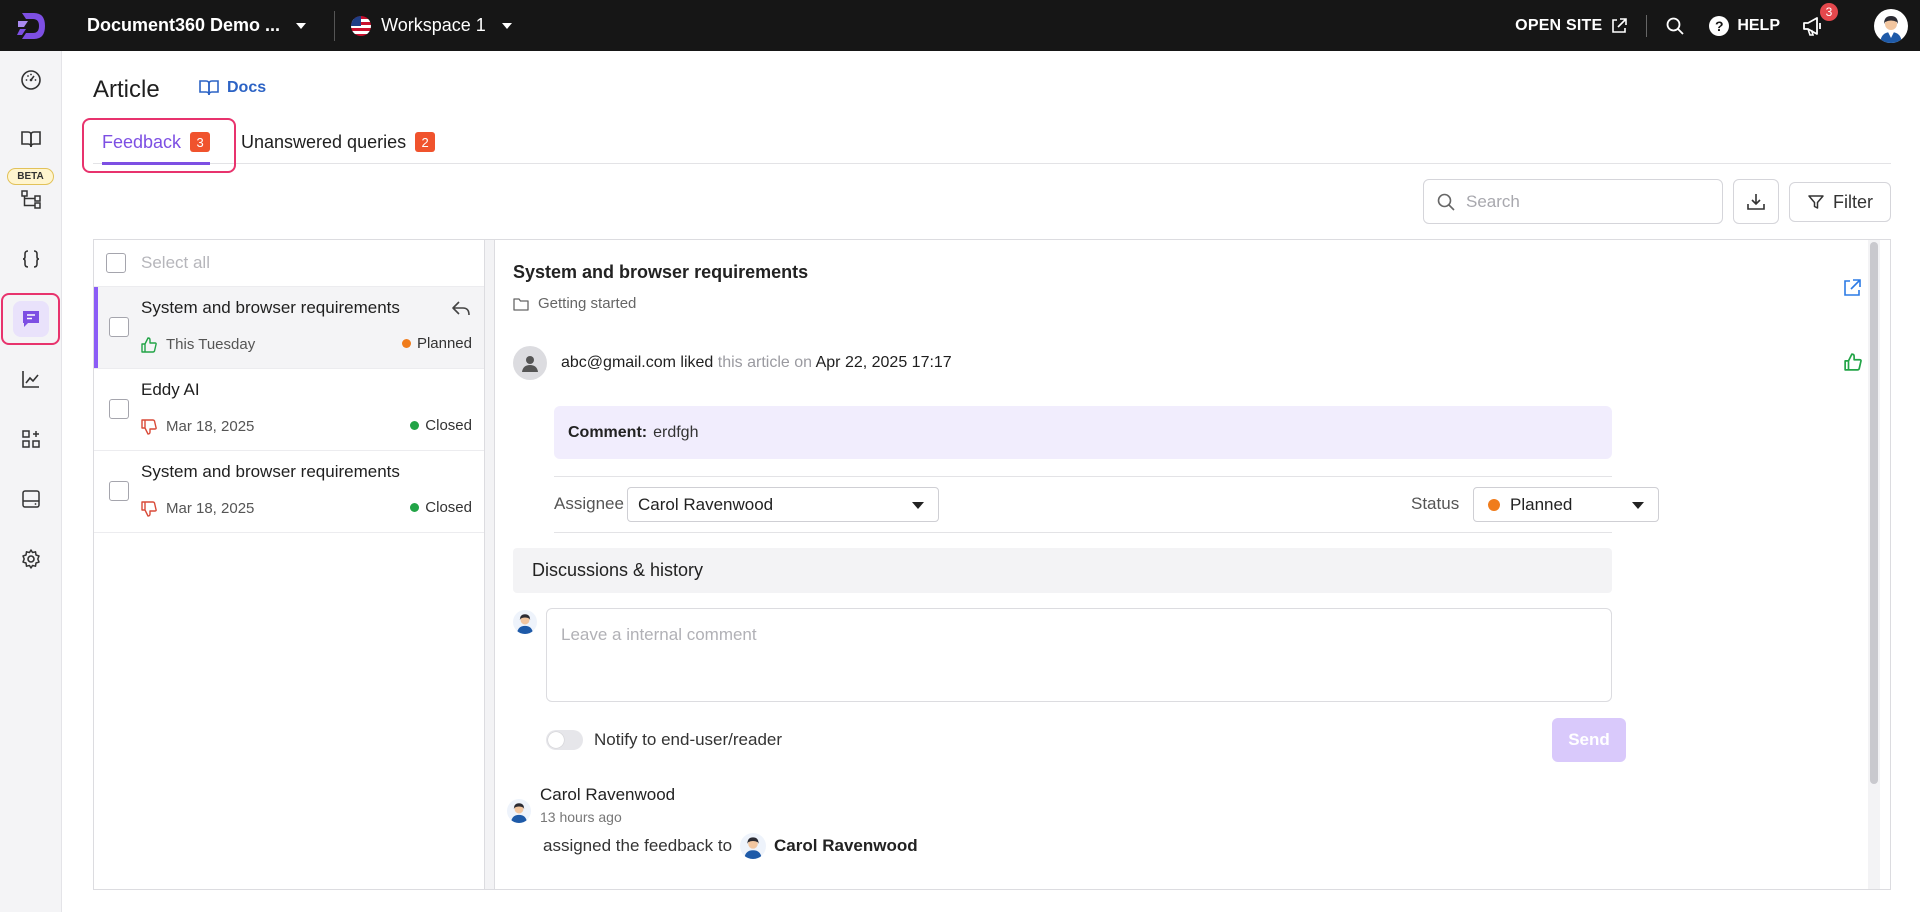 The image size is (1920, 912). I want to click on workspace-name: Workspace 1, so click(433, 25).